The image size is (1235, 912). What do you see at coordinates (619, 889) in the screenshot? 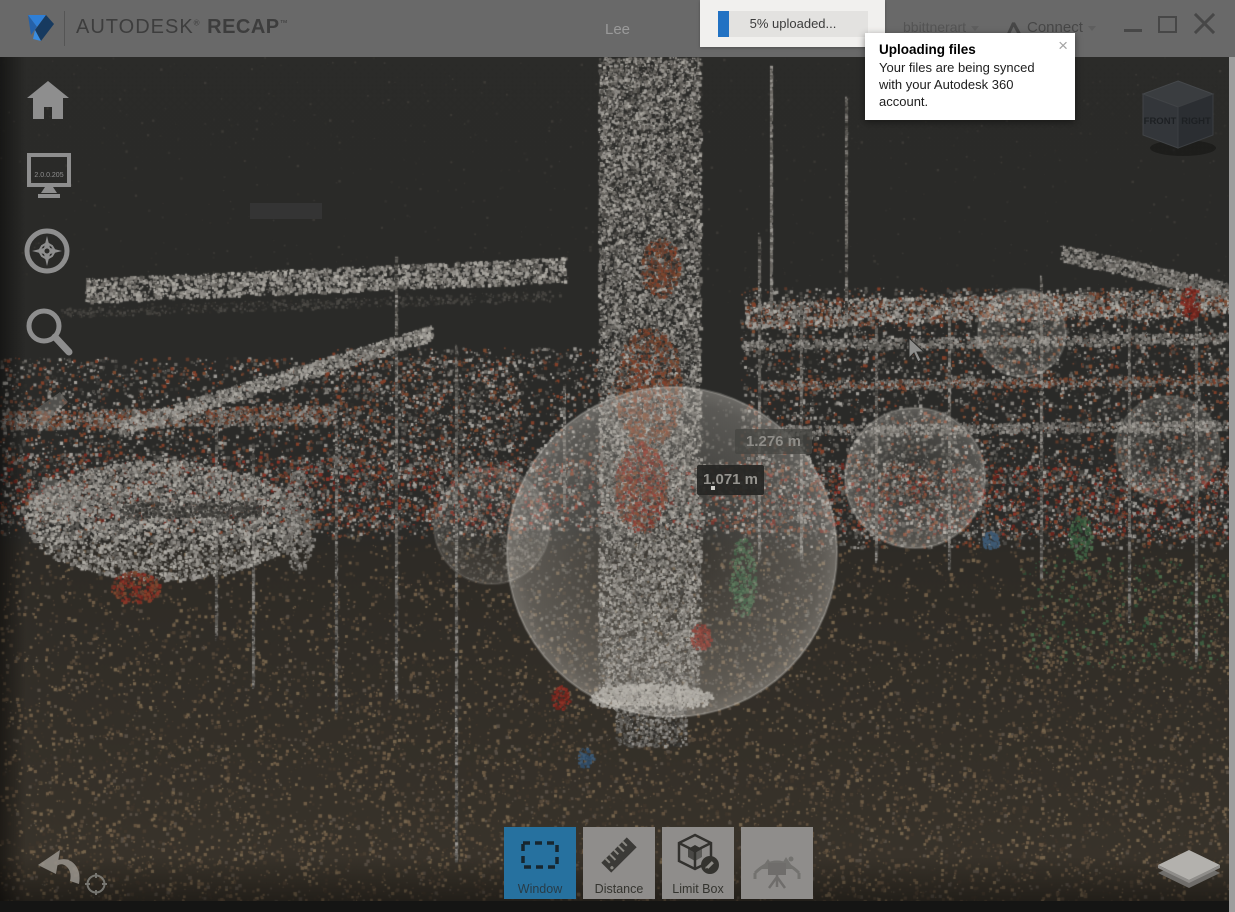
I see `tool-label: Distance` at bounding box center [619, 889].